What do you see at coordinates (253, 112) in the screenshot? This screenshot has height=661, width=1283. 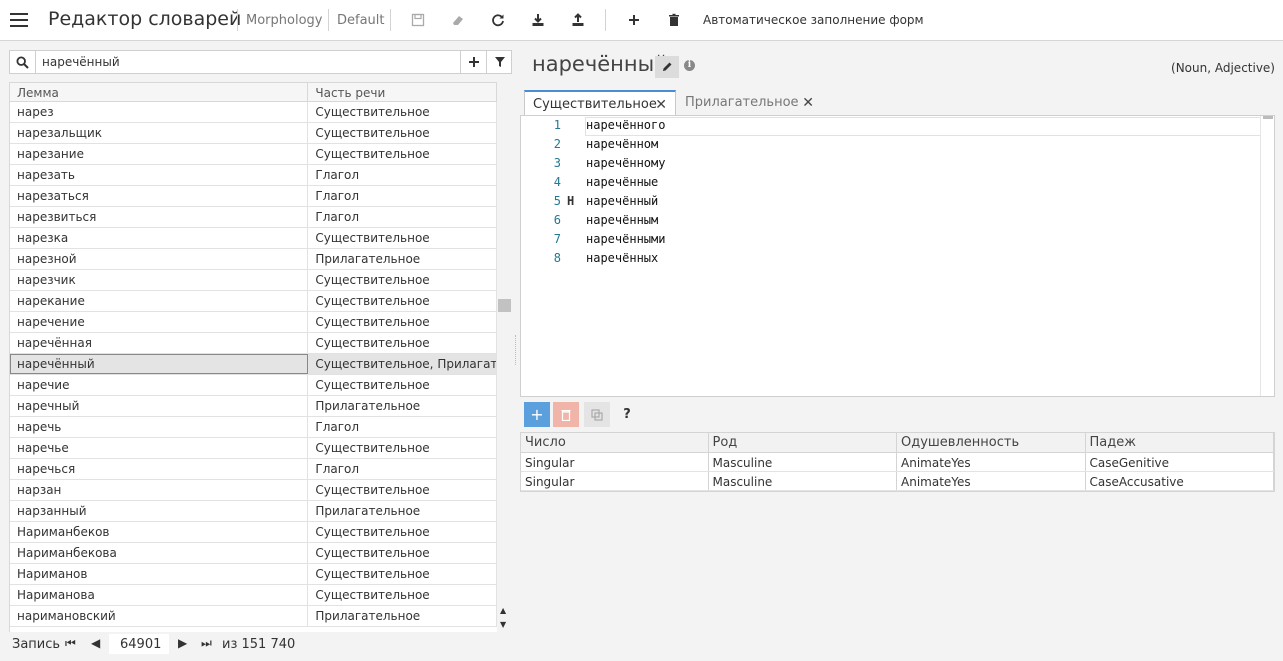 I see `table-row: нарез Существительное` at bounding box center [253, 112].